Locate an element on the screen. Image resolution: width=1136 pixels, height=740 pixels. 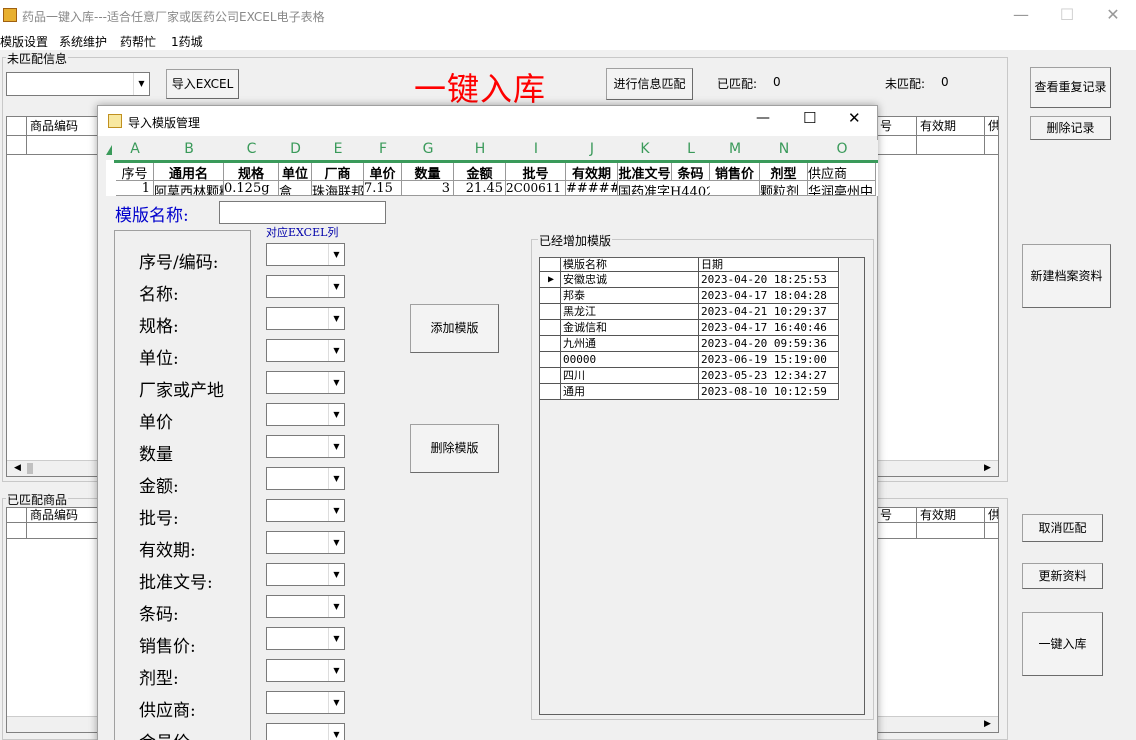
delete-record-button: 删除记录 is located at coordinates (1070, 128).